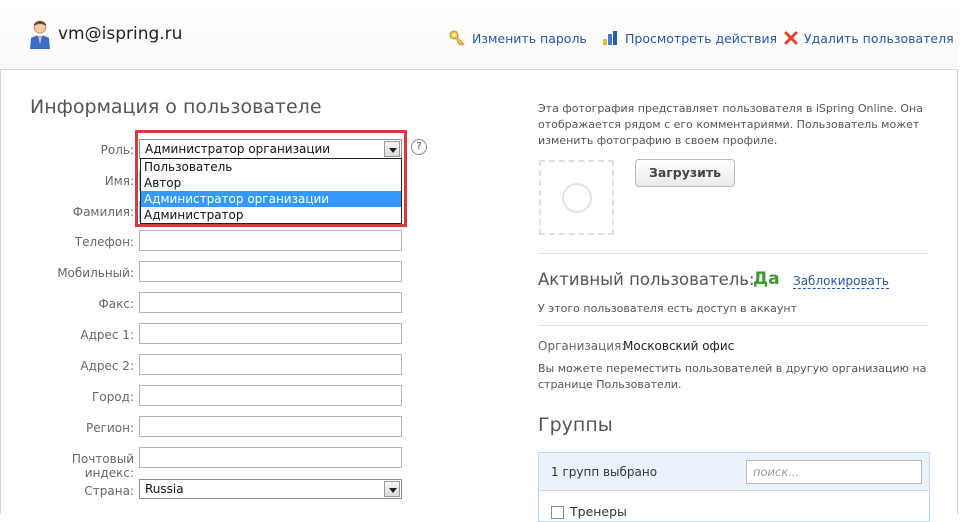 The height and width of the screenshot is (522, 960). What do you see at coordinates (117, 150) in the screenshot?
I see `role-label: Роль:` at bounding box center [117, 150].